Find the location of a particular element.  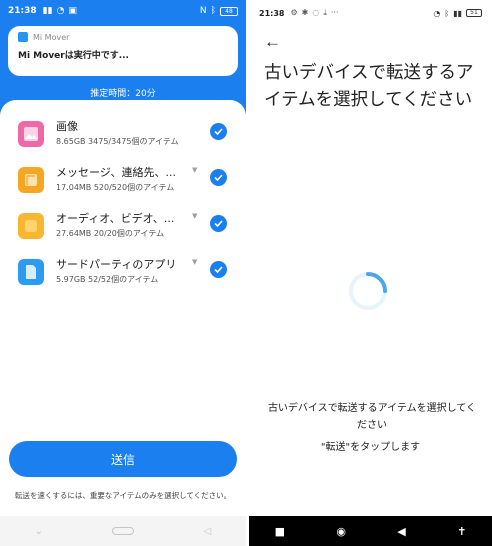

folder-icon is located at coordinates (31, 226).